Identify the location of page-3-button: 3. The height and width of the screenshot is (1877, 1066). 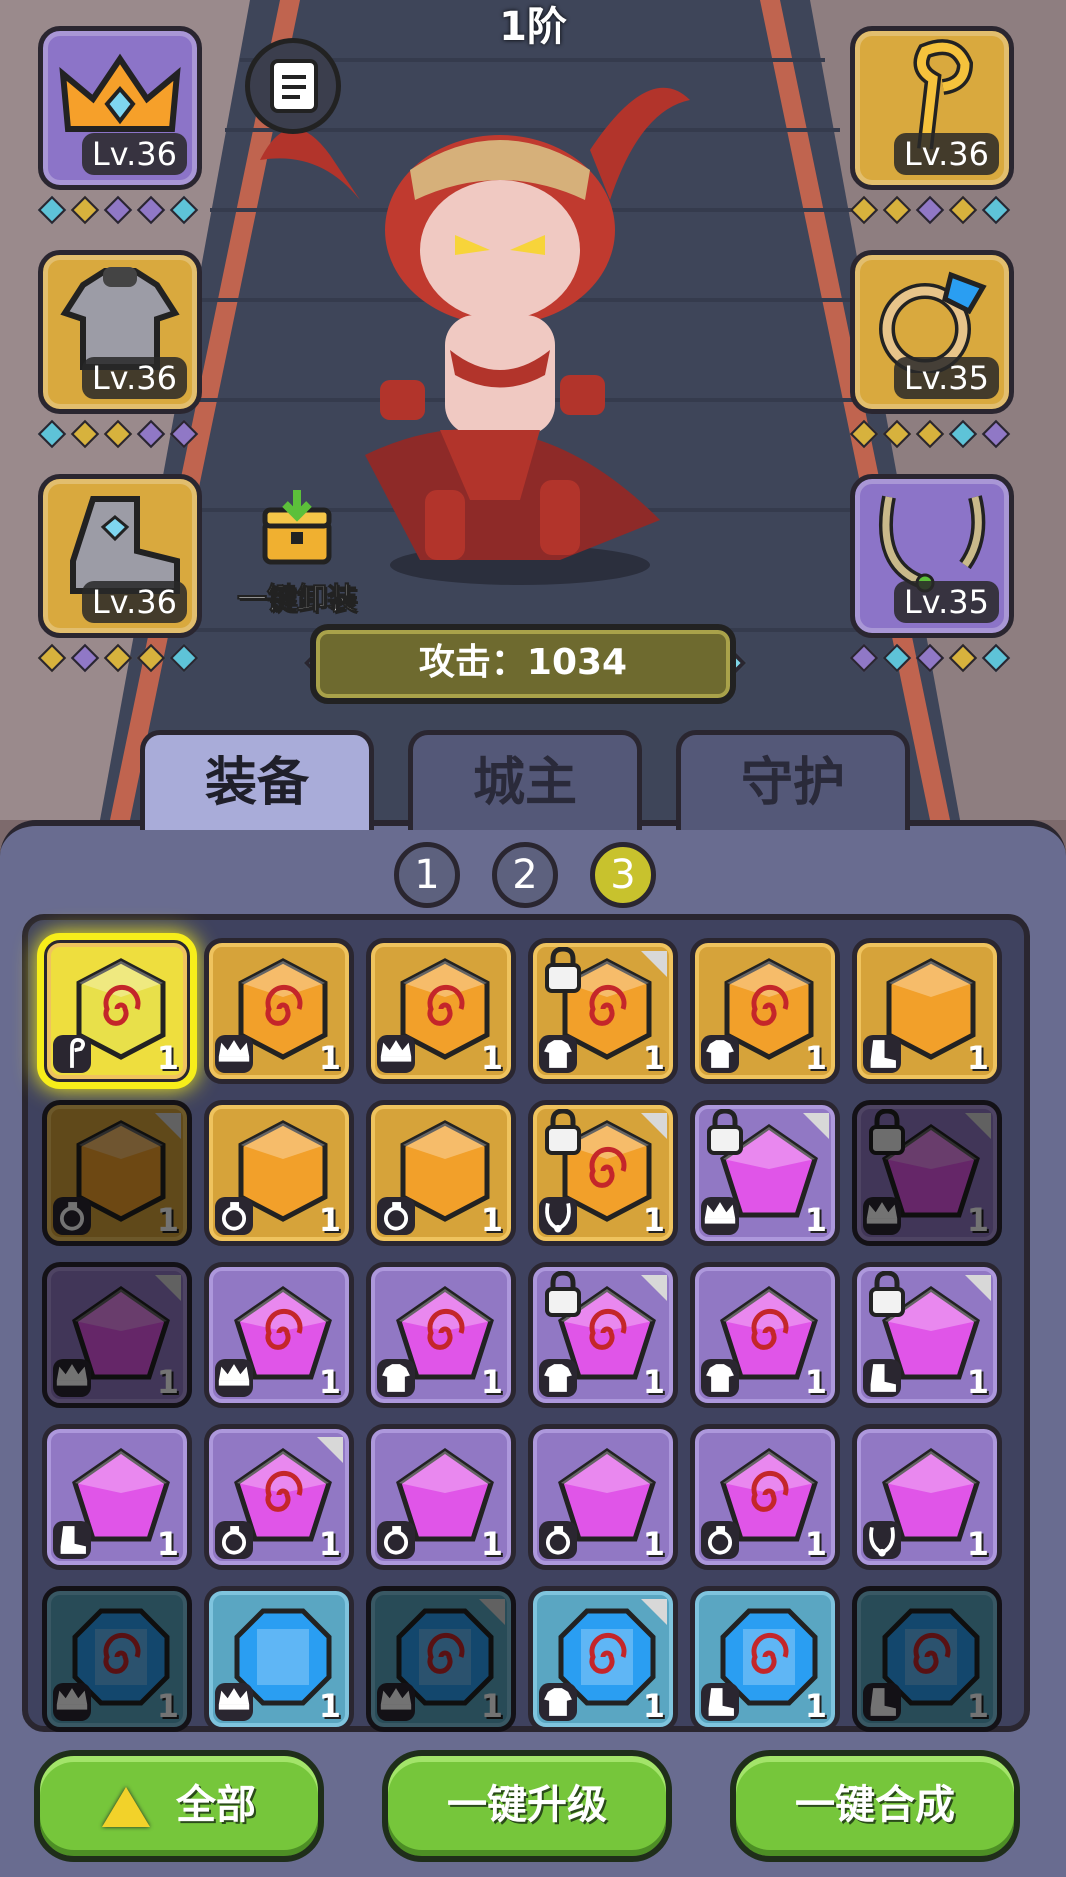
(623, 875).